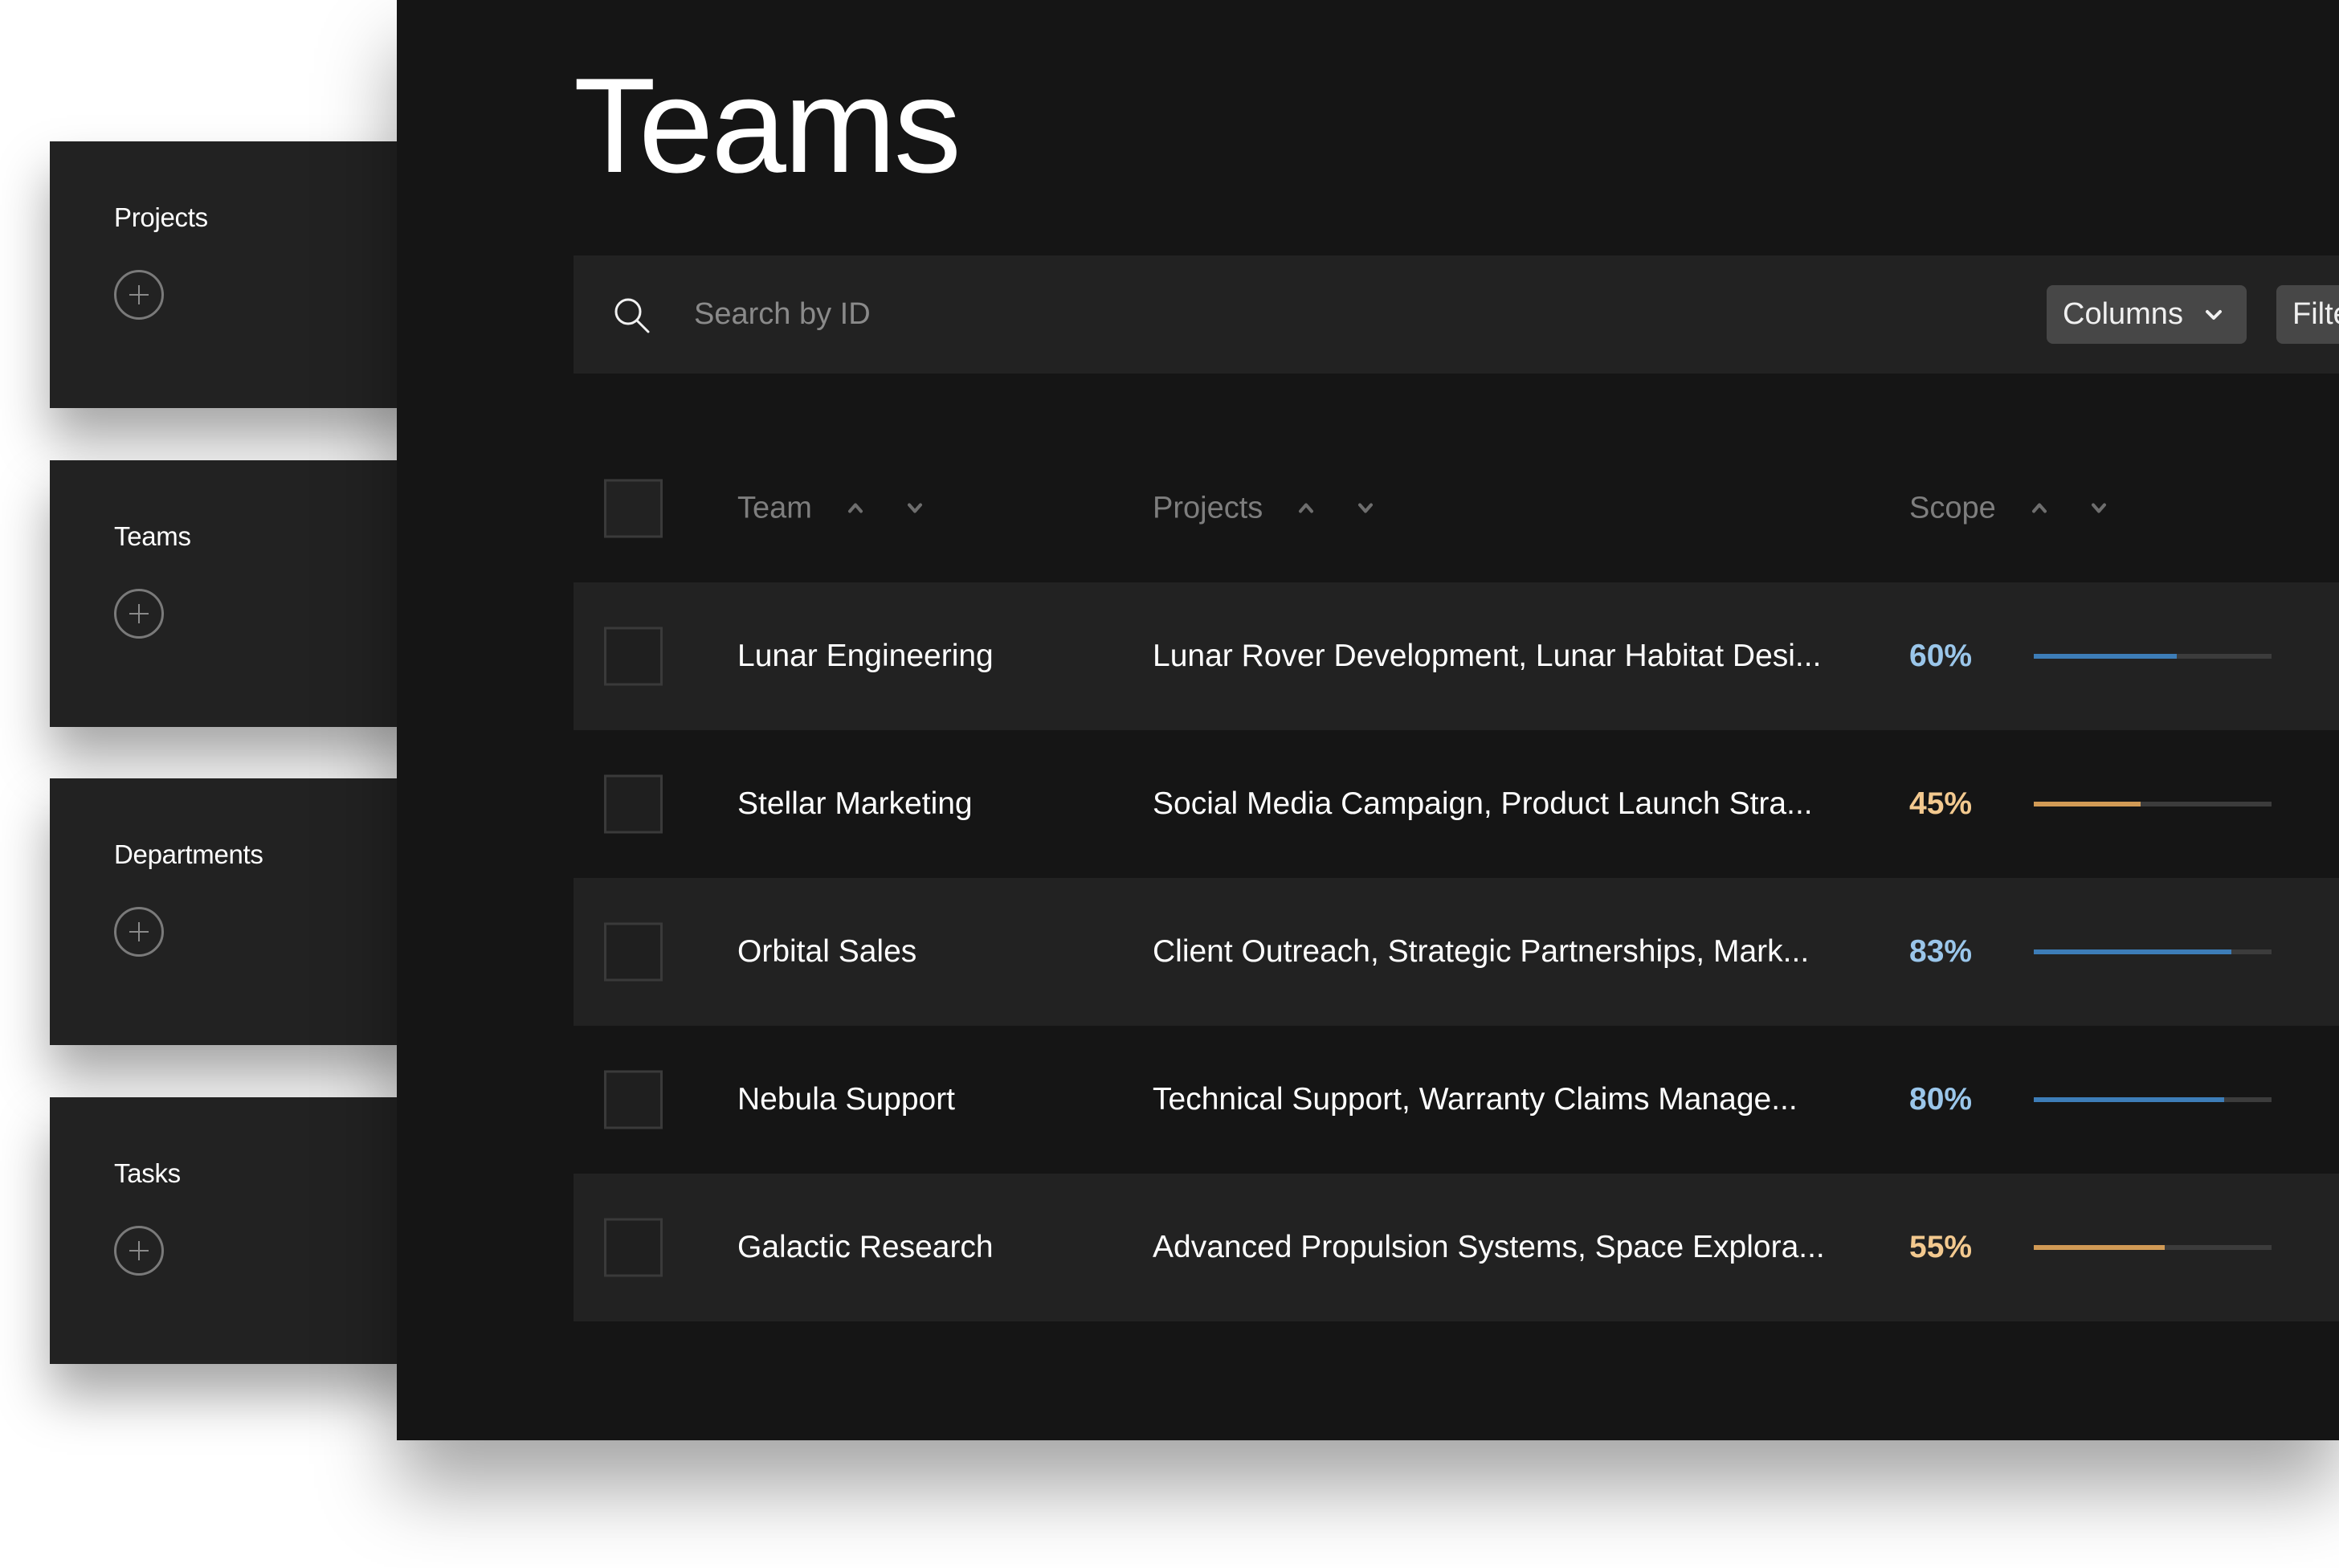  What do you see at coordinates (1264, 508) in the screenshot?
I see `column-header-projects: Projects` at bounding box center [1264, 508].